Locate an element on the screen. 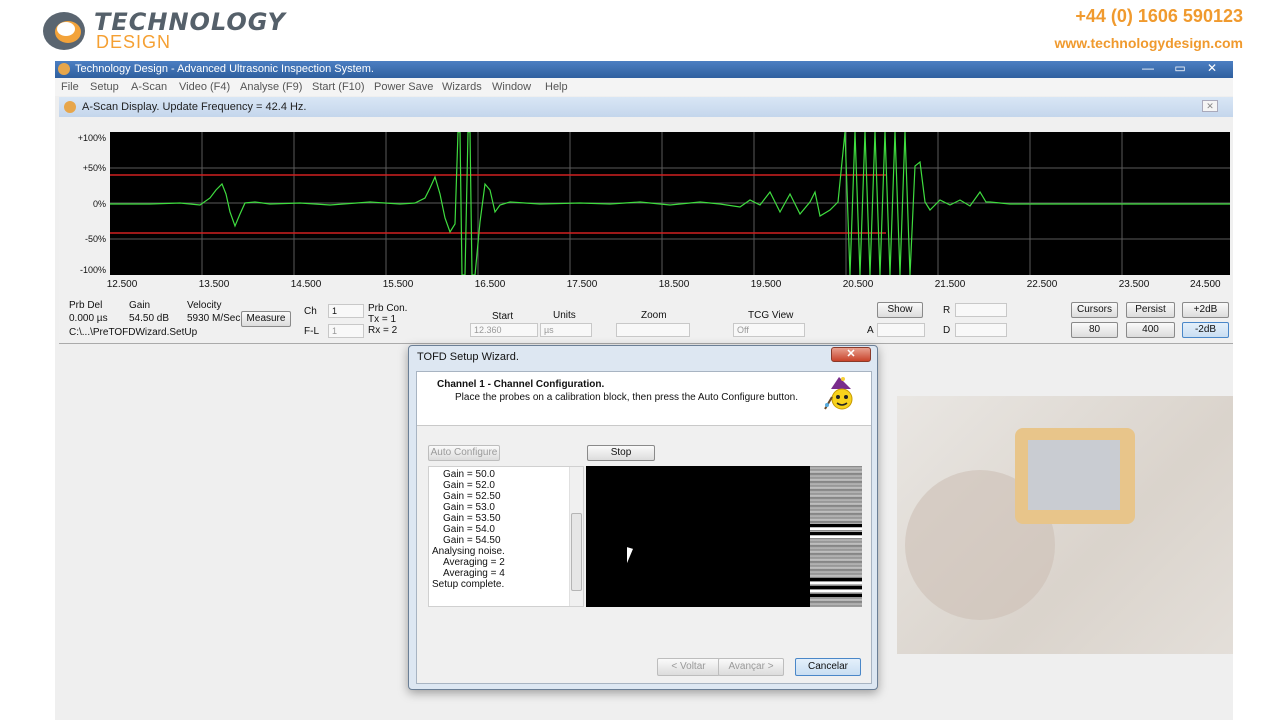 The height and width of the screenshot is (720, 1280). y-tick-label: -50% is located at coordinates (95, 239).